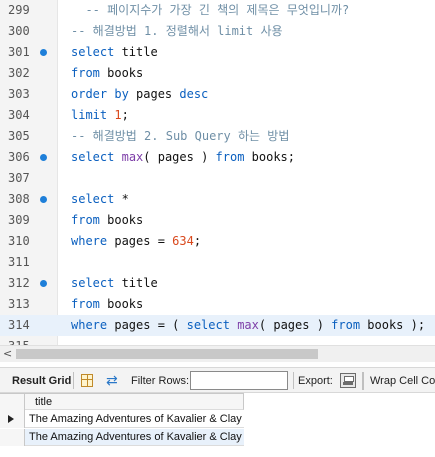  I want to click on grid-header-row: title, so click(122, 402).